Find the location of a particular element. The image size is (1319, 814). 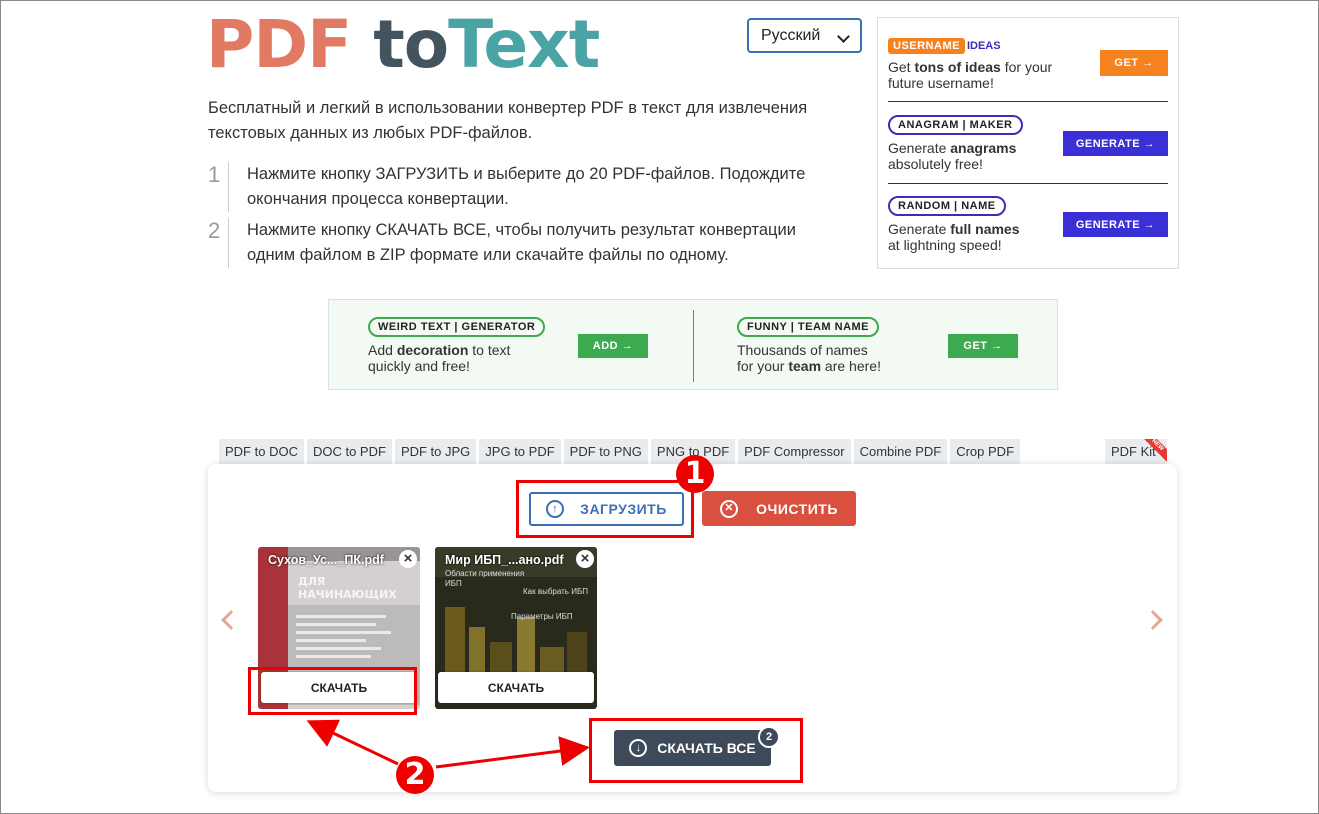

annotation-number-one: 1 is located at coordinates (695, 474).